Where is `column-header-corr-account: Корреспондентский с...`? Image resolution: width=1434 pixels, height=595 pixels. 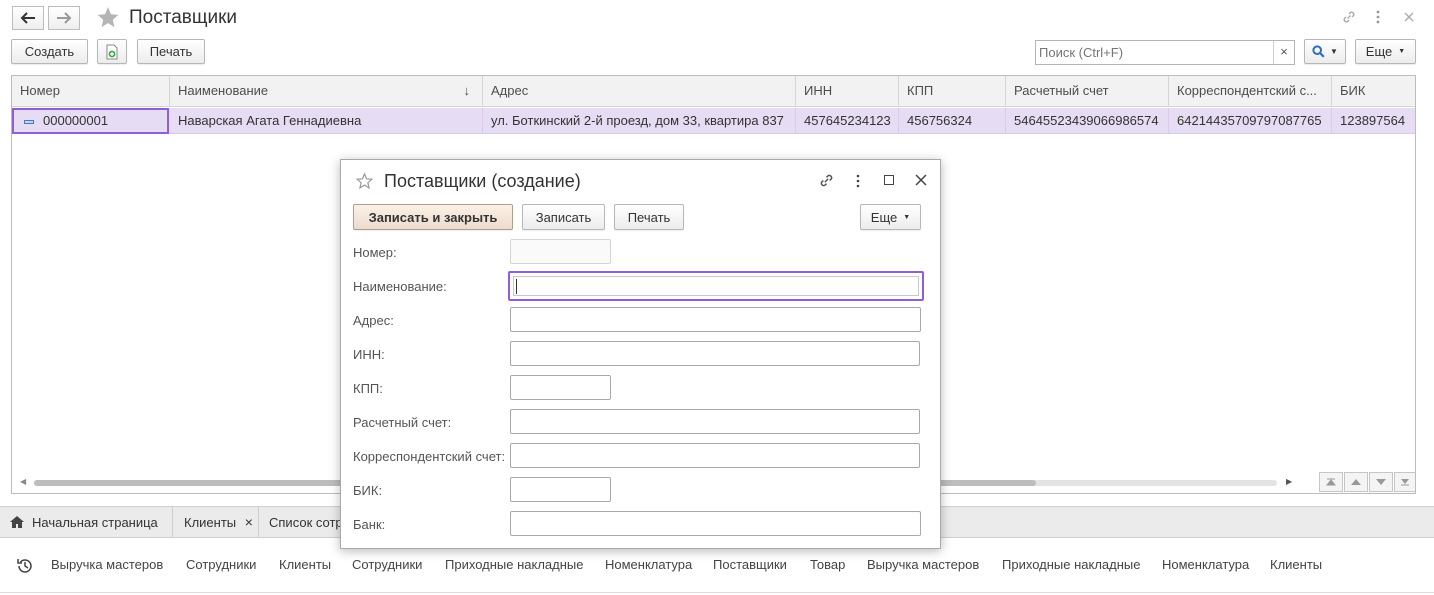
column-header-corr-account: Корреспондентский с... is located at coordinates (1250, 91).